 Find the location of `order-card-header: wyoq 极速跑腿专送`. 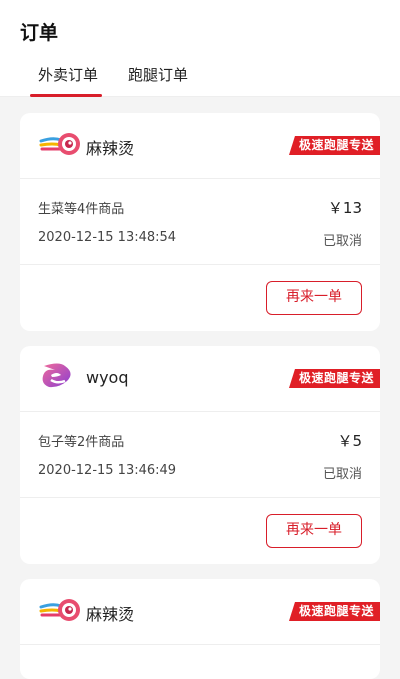

order-card-header: wyoq 极速跑腿专送 is located at coordinates (200, 379).